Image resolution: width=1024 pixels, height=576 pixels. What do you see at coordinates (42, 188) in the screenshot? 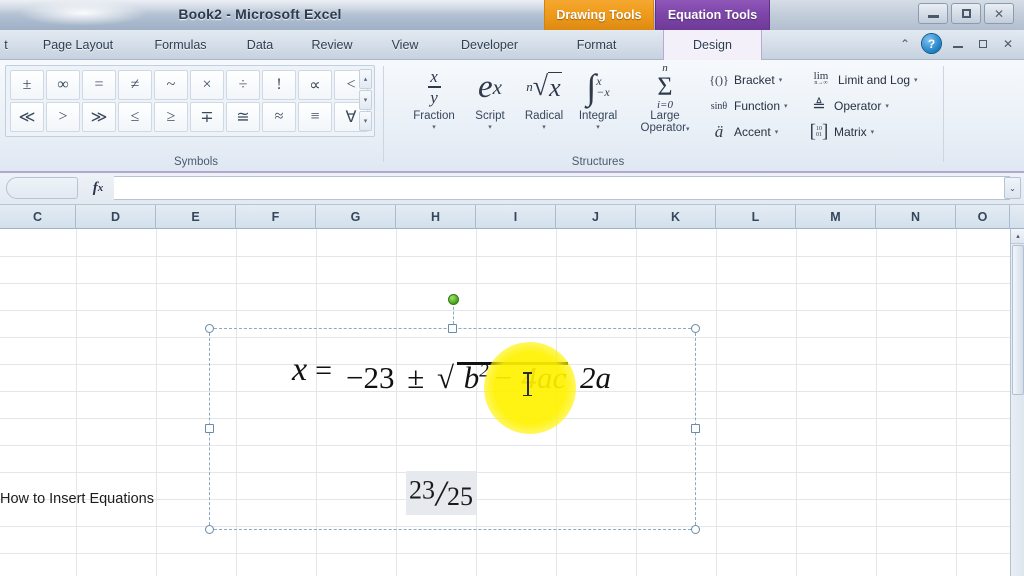
I see `name-box` at bounding box center [42, 188].